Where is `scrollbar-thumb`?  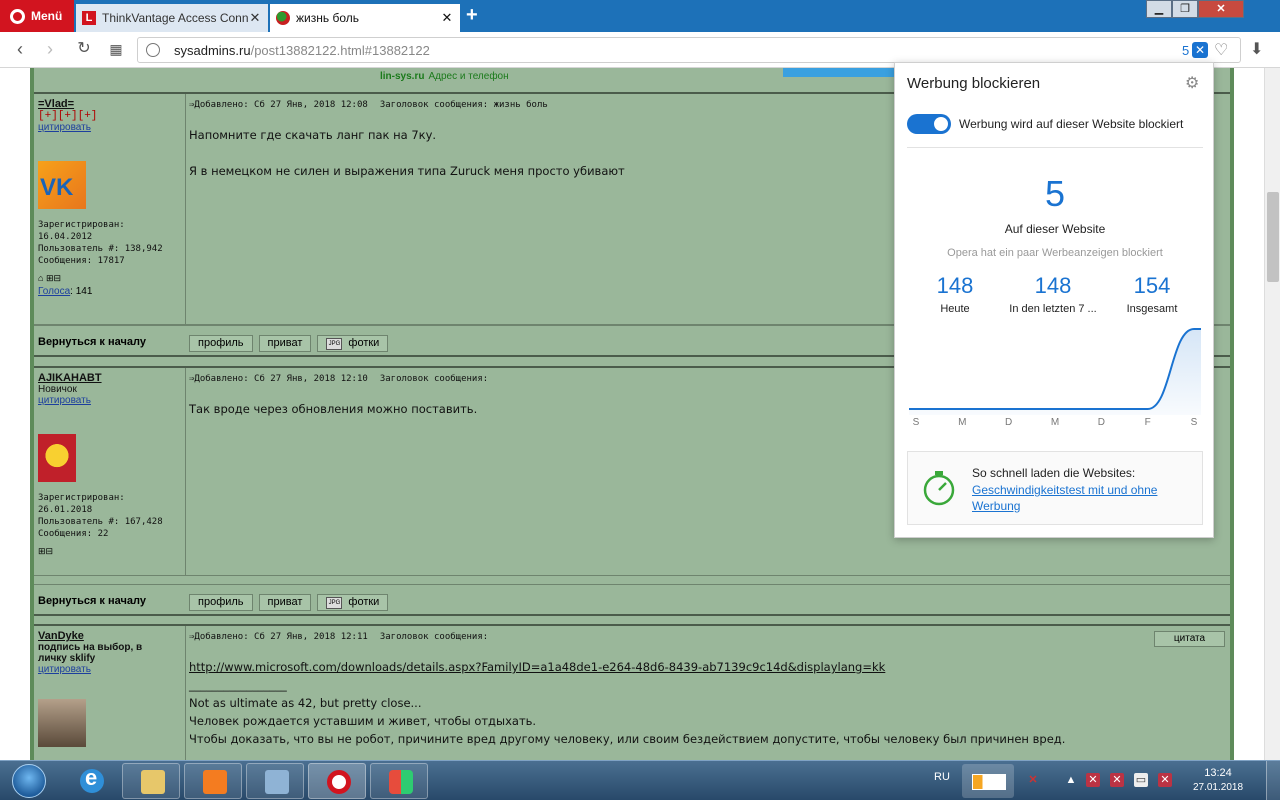 scrollbar-thumb is located at coordinates (1273, 237).